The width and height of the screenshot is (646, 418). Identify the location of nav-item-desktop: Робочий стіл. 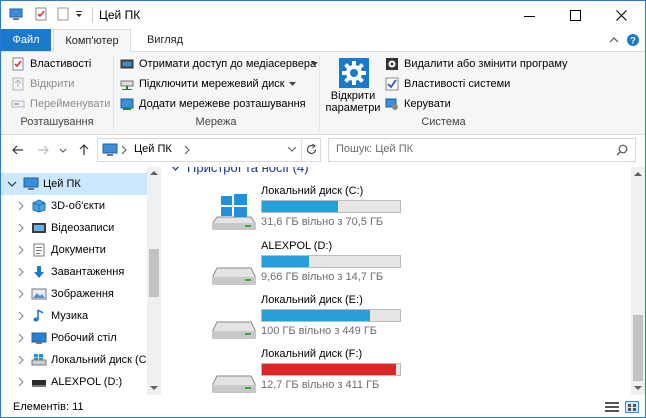
(75, 338).